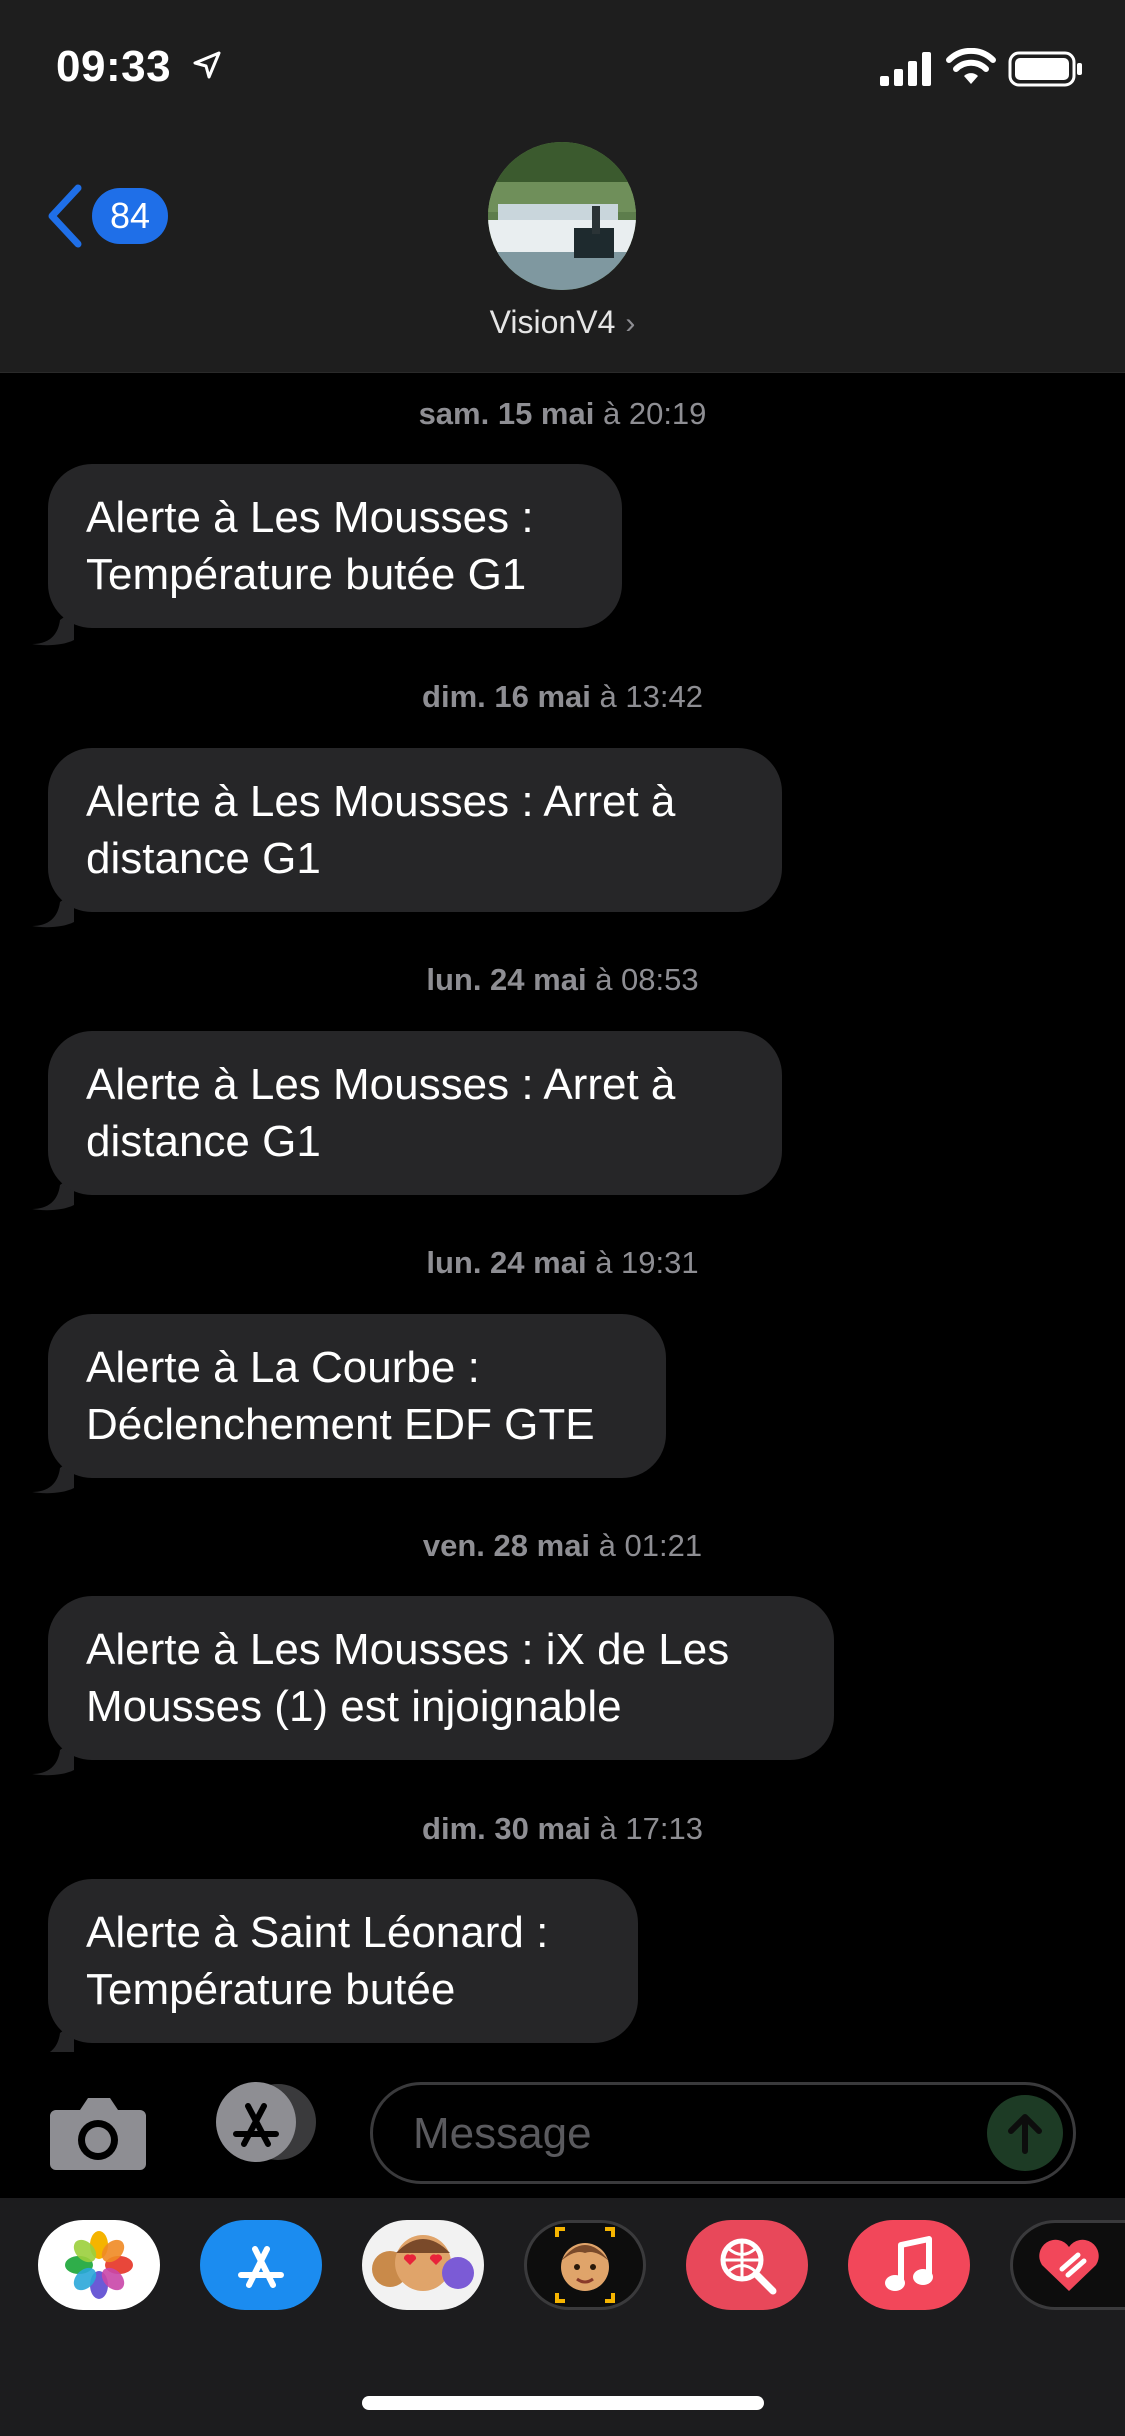 The image size is (1125, 2436). I want to click on chevron-right-icon: ›, so click(630, 323).